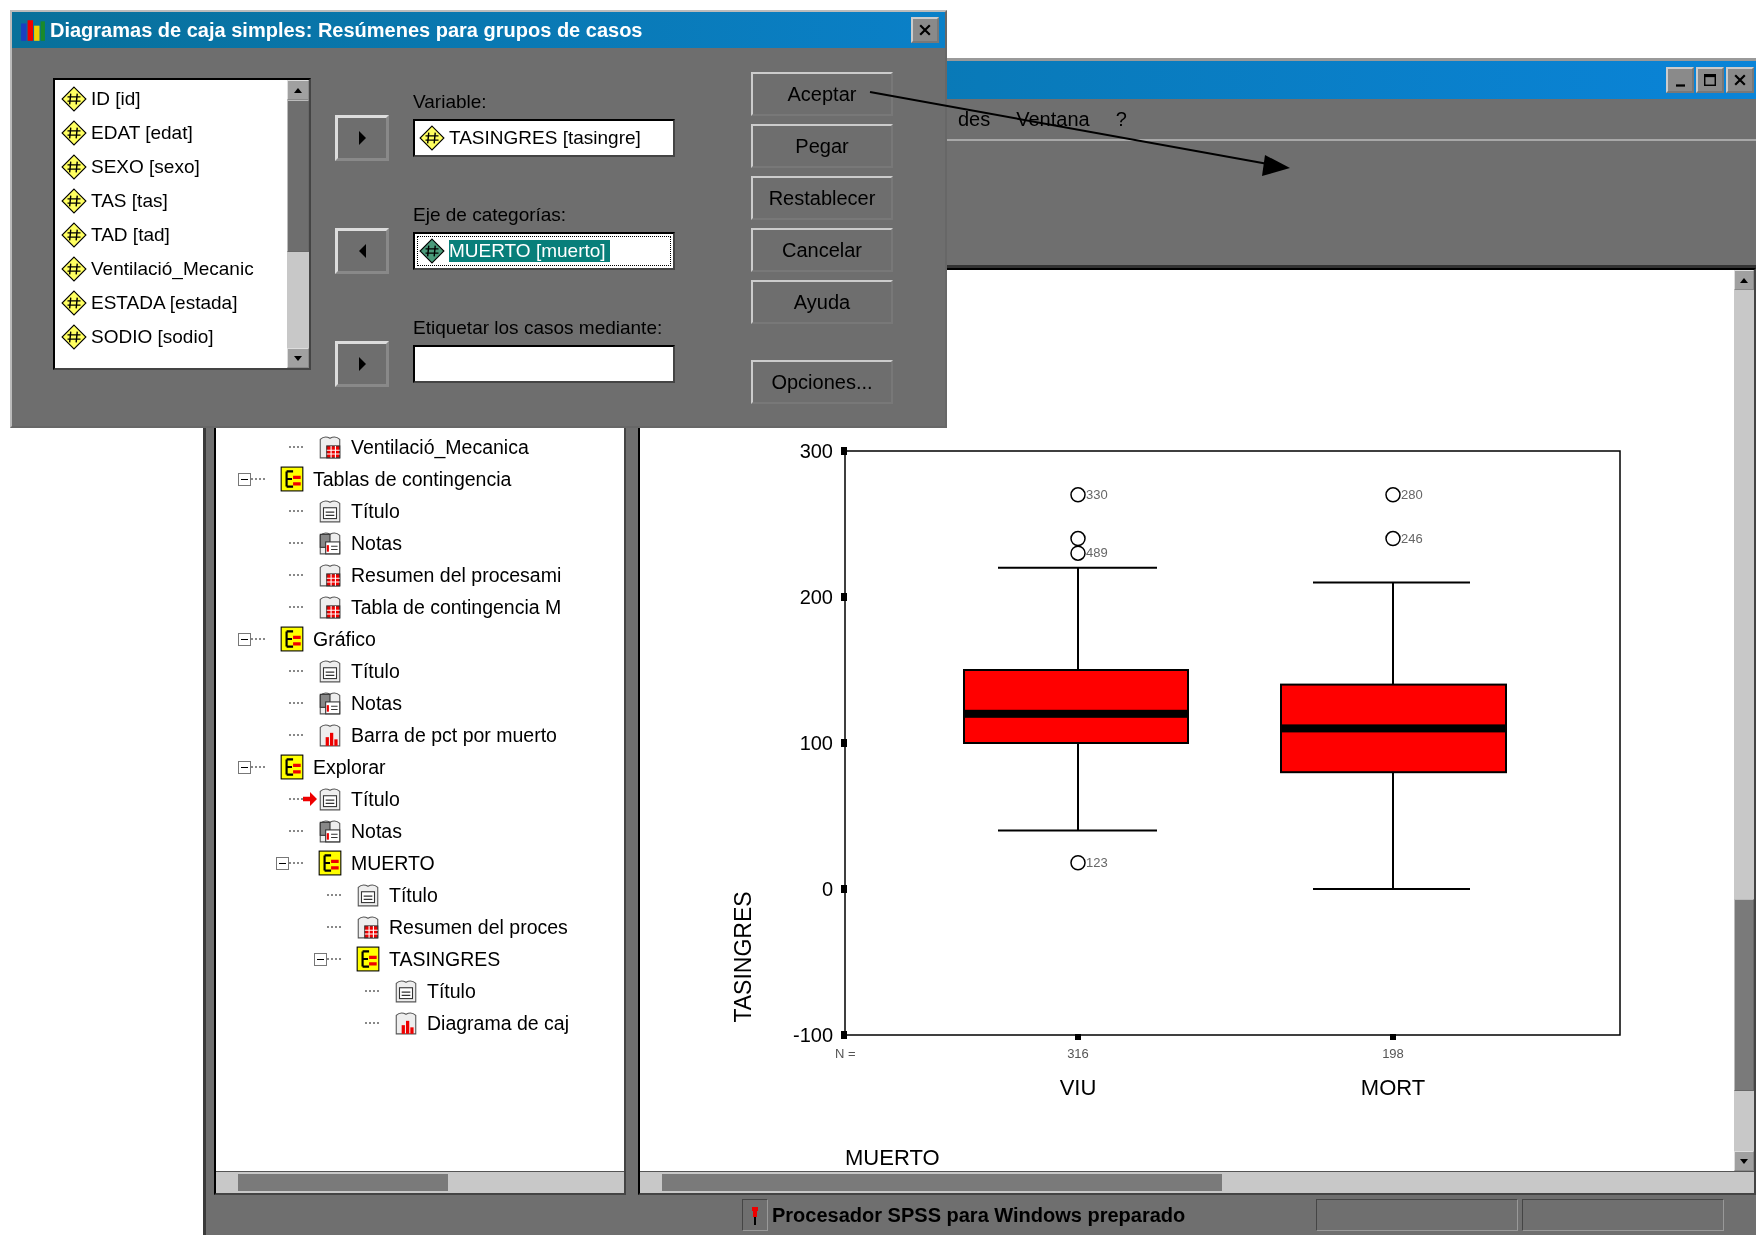 The image size is (1756, 1235). I want to click on tree-item: Tablas de contingencia, so click(412, 479).